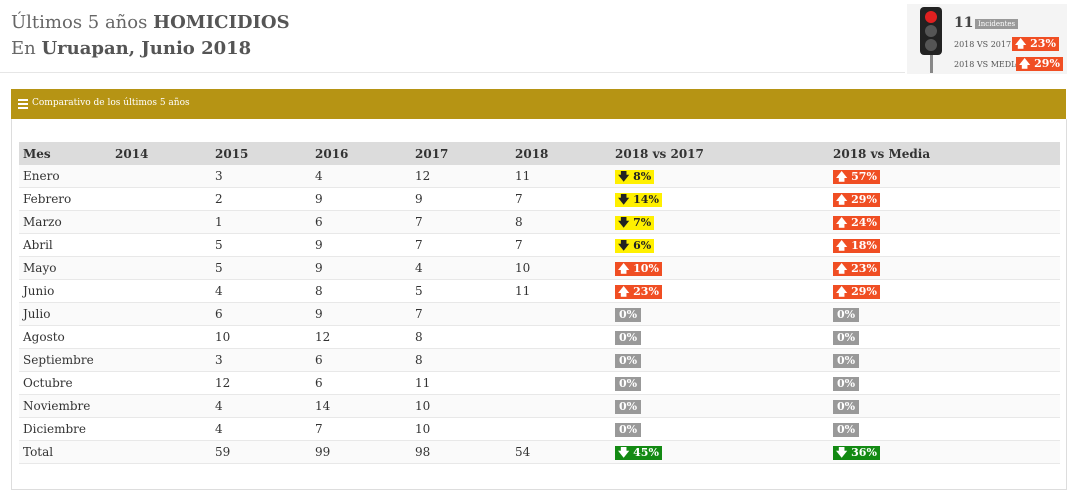 Image resolution: width=1068 pixels, height=494 pixels. I want to click on cell-vs2017: 🡅 10%, so click(720, 268).